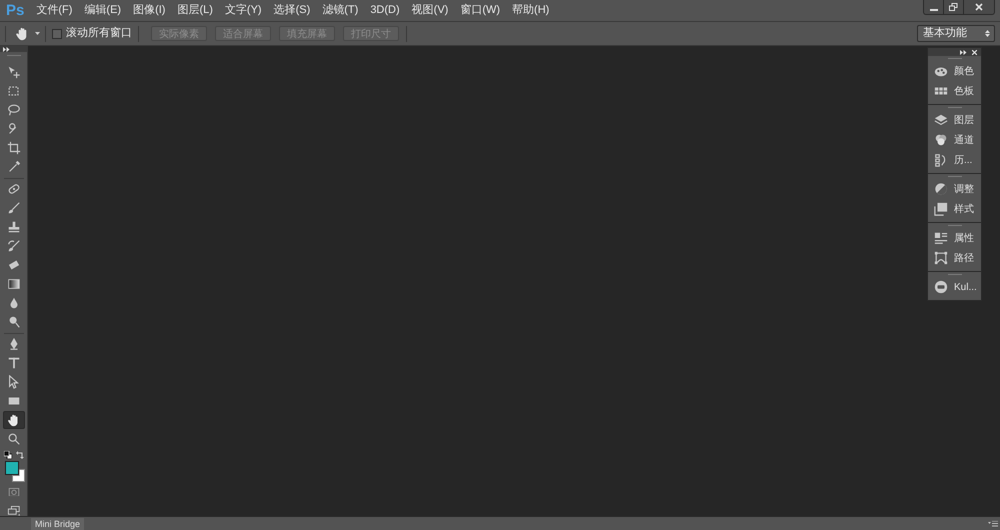 This screenshot has height=530, width=1000. I want to click on swap-colors-icon, so click(20, 454).